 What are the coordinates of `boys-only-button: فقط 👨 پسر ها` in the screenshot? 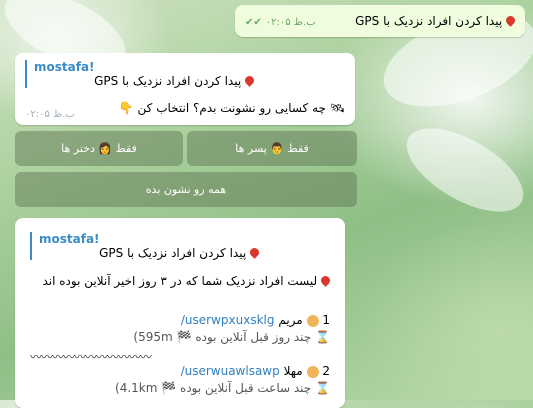 It's located at (272, 148).